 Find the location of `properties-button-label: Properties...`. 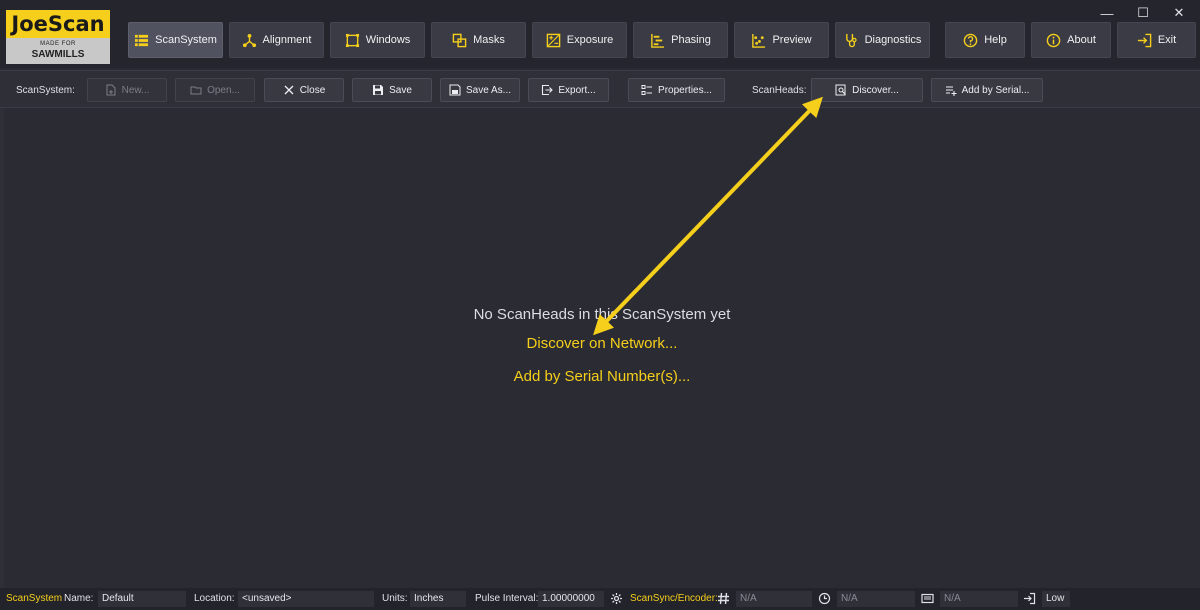

properties-button-label: Properties... is located at coordinates (685, 90).